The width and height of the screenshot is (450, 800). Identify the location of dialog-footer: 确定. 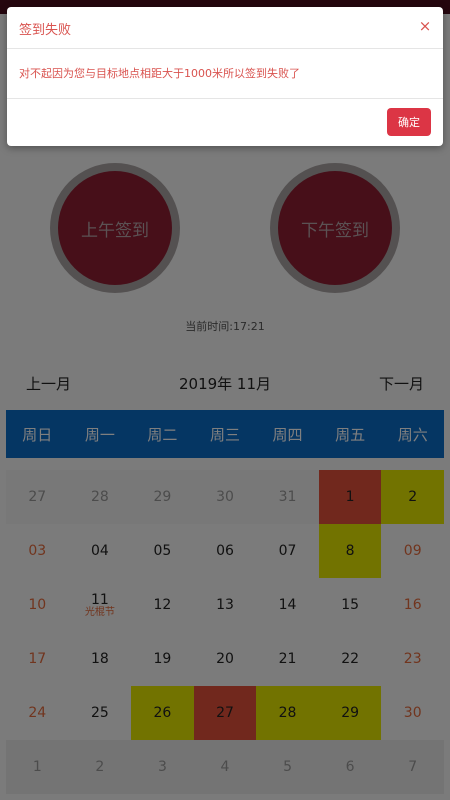
(225, 122).